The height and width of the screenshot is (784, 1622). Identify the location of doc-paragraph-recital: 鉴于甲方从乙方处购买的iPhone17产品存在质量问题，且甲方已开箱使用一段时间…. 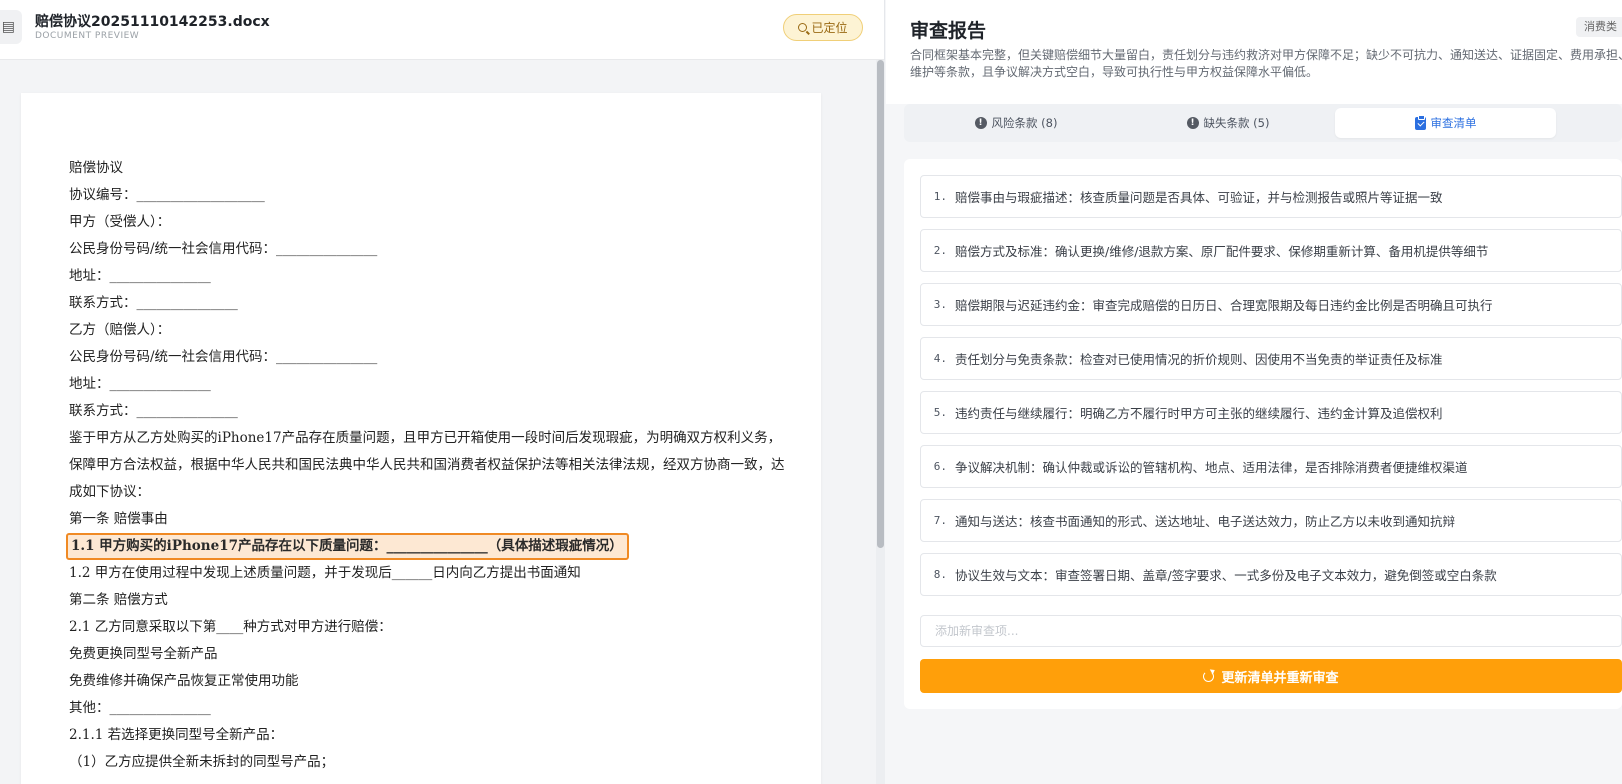
(427, 465).